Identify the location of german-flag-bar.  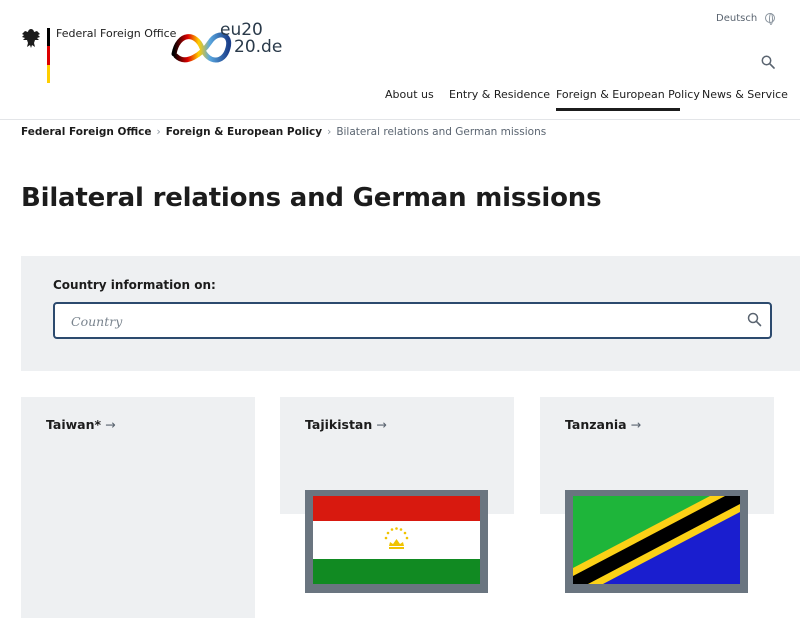
(48, 55).